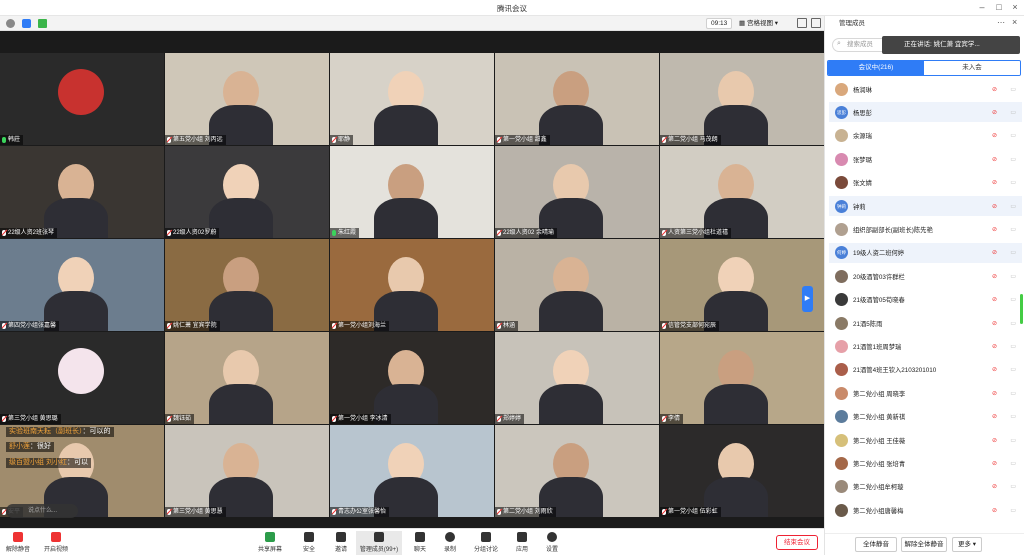  I want to click on member-row: 第二党小组唐馨梅 ⊘ ▭, so click(925, 510).